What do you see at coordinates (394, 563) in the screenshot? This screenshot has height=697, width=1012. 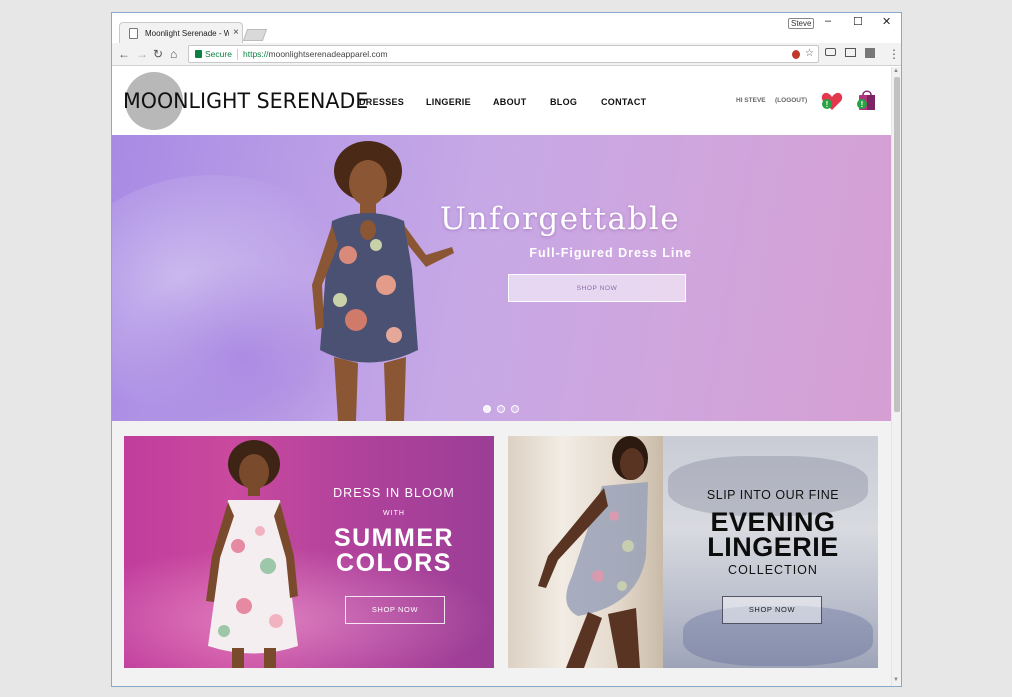 I see `promo-headline-line: COLORS` at bounding box center [394, 563].